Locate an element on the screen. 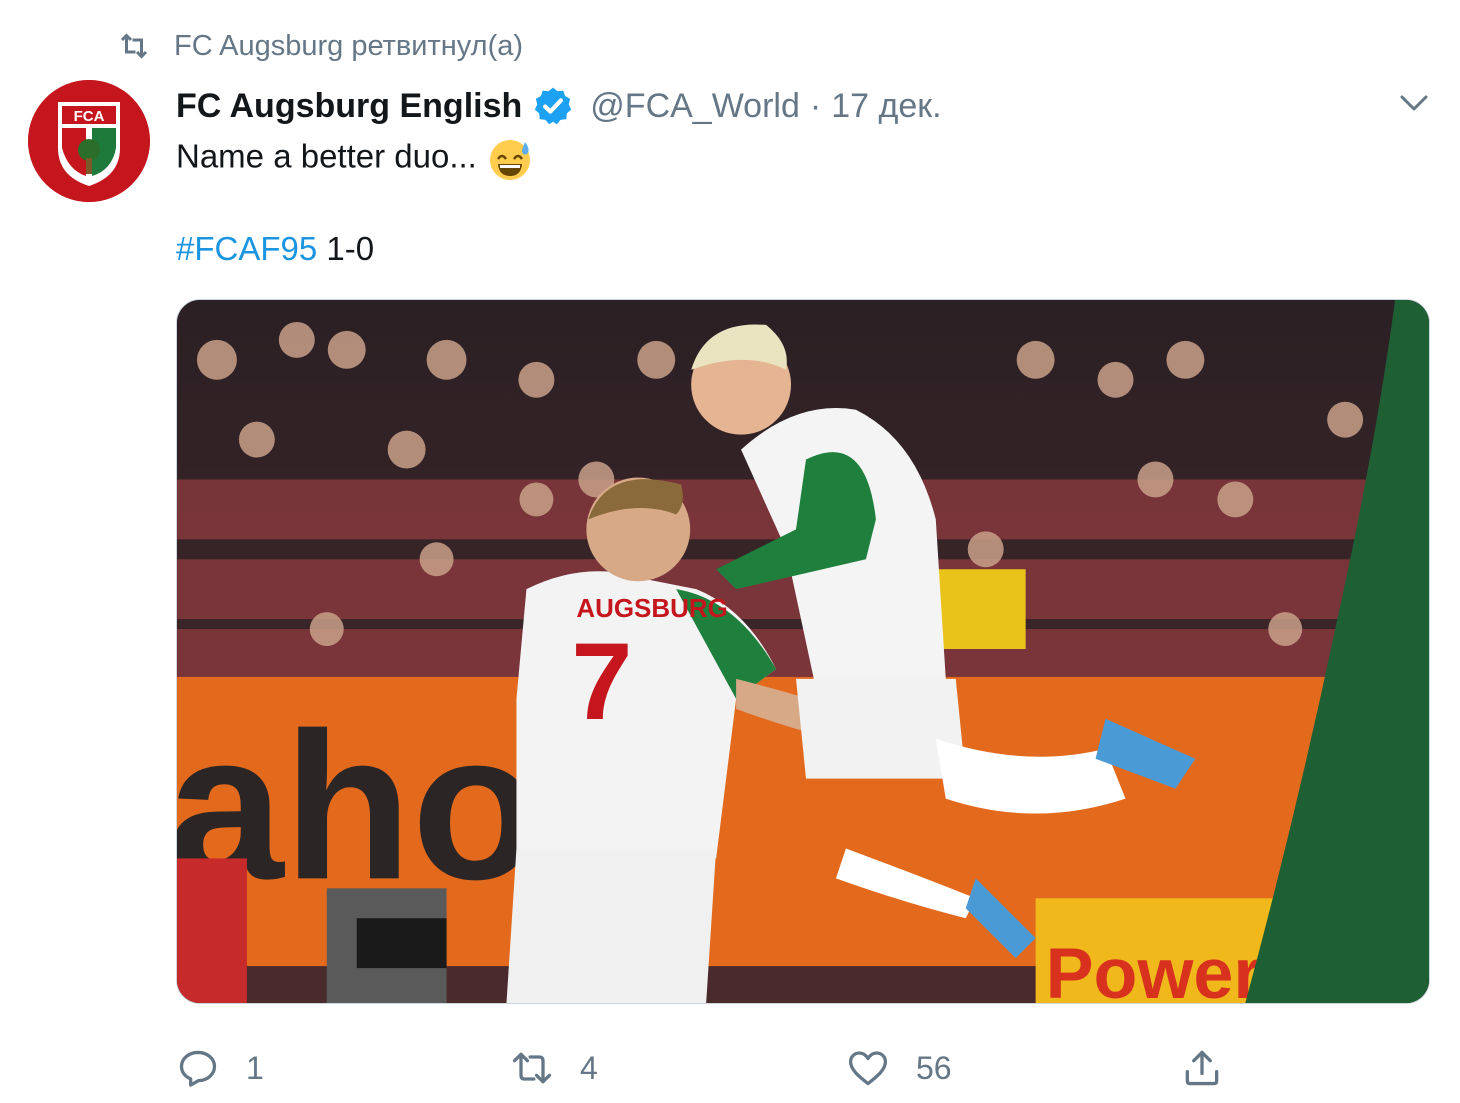 The height and width of the screenshot is (1103, 1460). tweet-date: 17 дек. is located at coordinates (886, 106).